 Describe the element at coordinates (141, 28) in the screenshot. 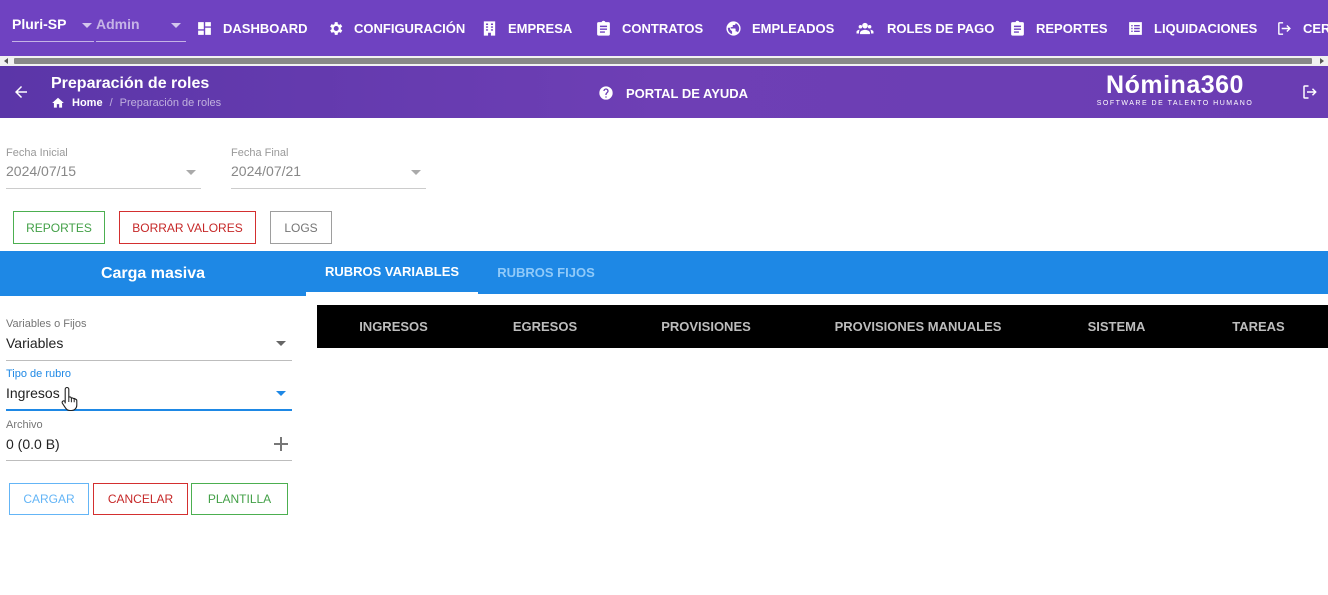

I see `role-select: Admin` at that location.